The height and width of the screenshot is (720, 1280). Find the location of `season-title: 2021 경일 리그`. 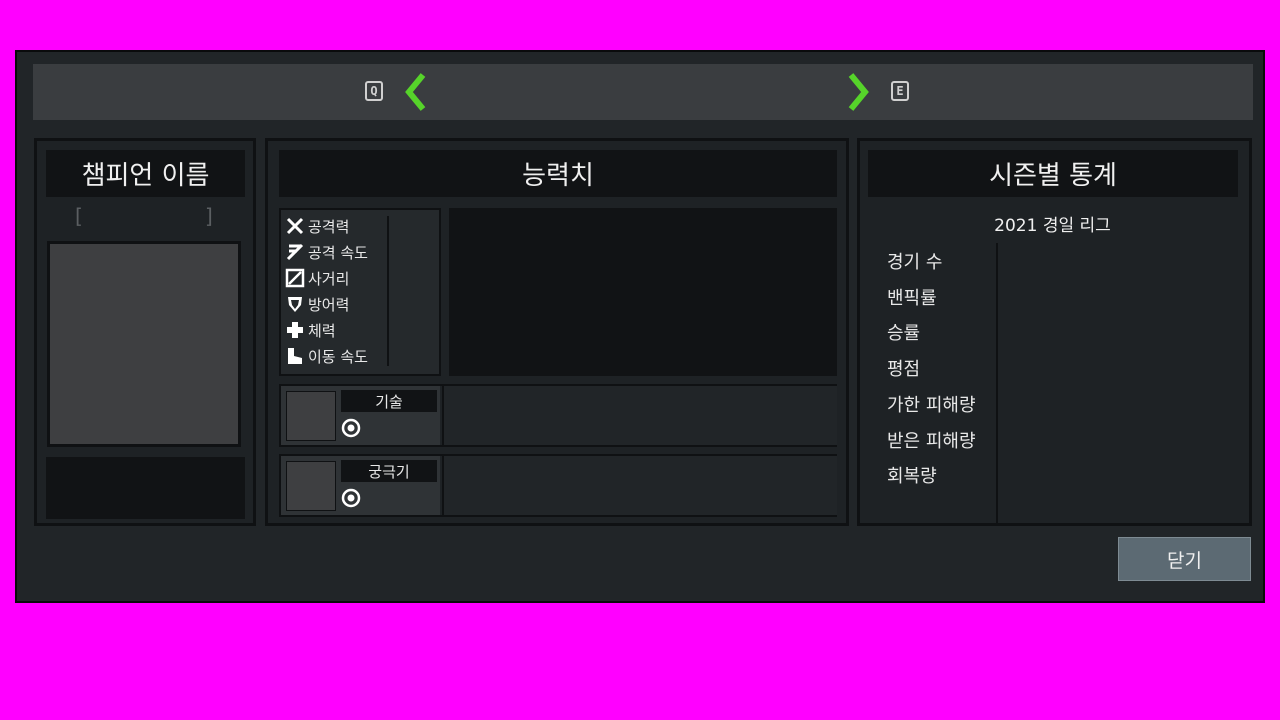

season-title: 2021 경일 리그 is located at coordinates (1052, 226).